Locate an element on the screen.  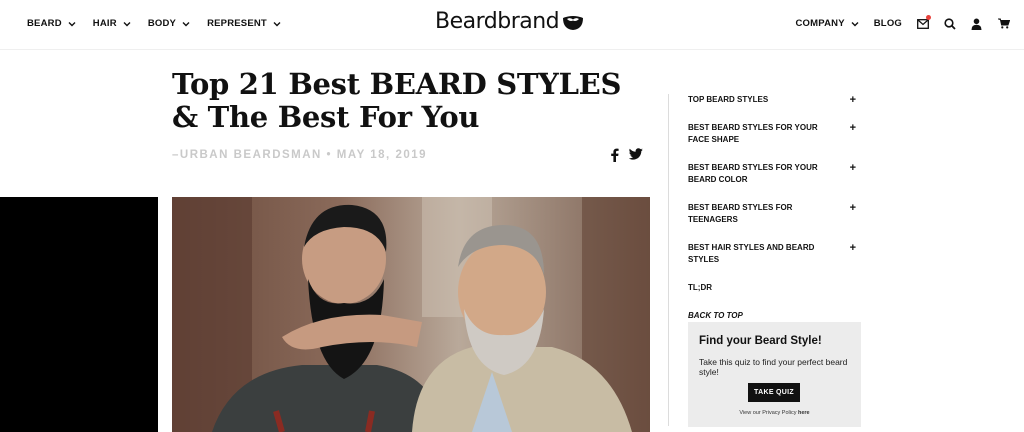
toc-item-top-beard-styles: TOP BEARD STYLES + is located at coordinates (774, 100).